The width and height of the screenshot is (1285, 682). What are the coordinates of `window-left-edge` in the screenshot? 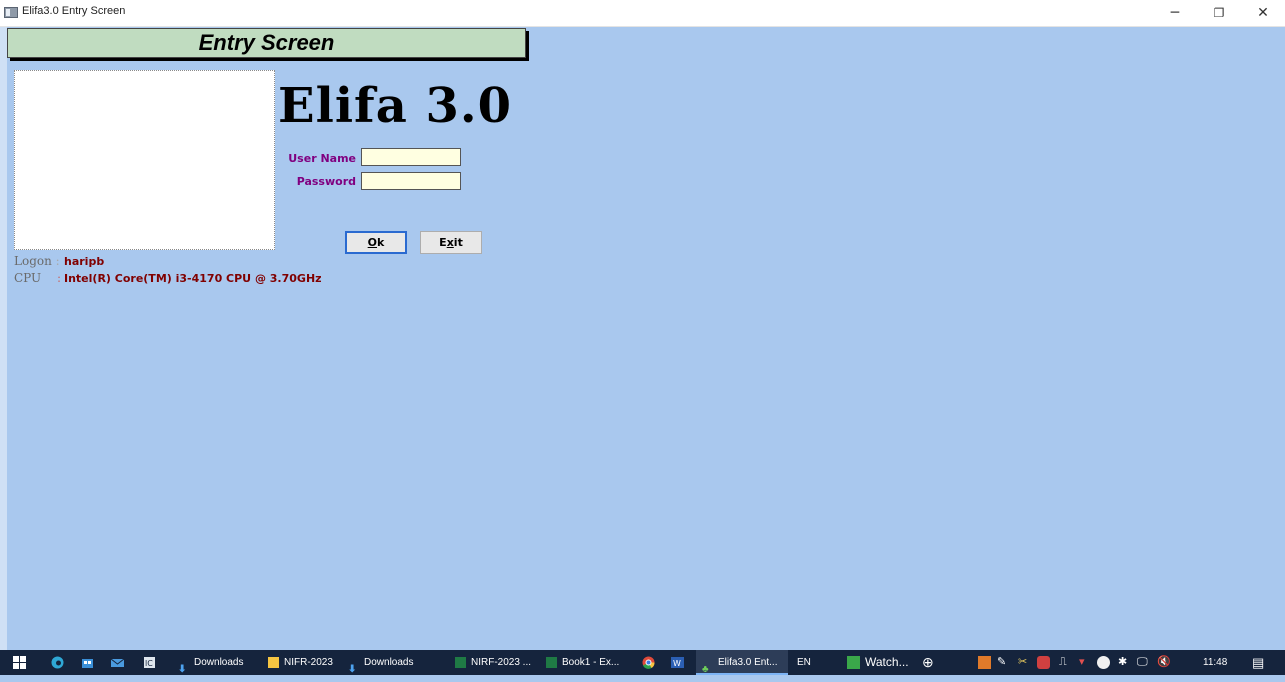 It's located at (3, 338).